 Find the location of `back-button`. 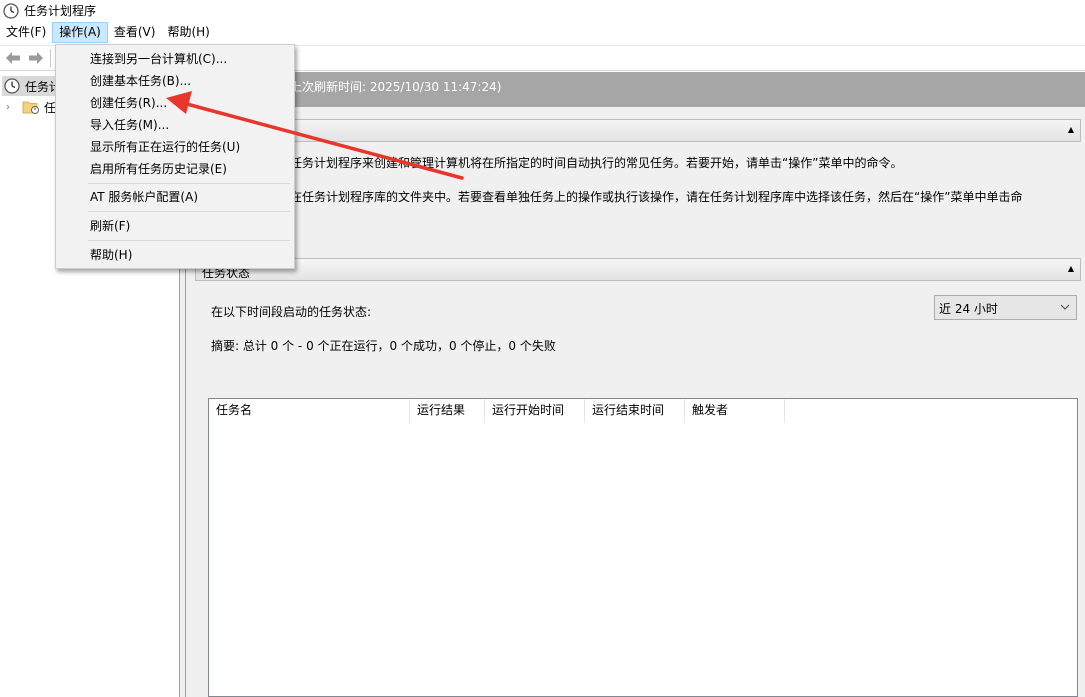

back-button is located at coordinates (13, 58).